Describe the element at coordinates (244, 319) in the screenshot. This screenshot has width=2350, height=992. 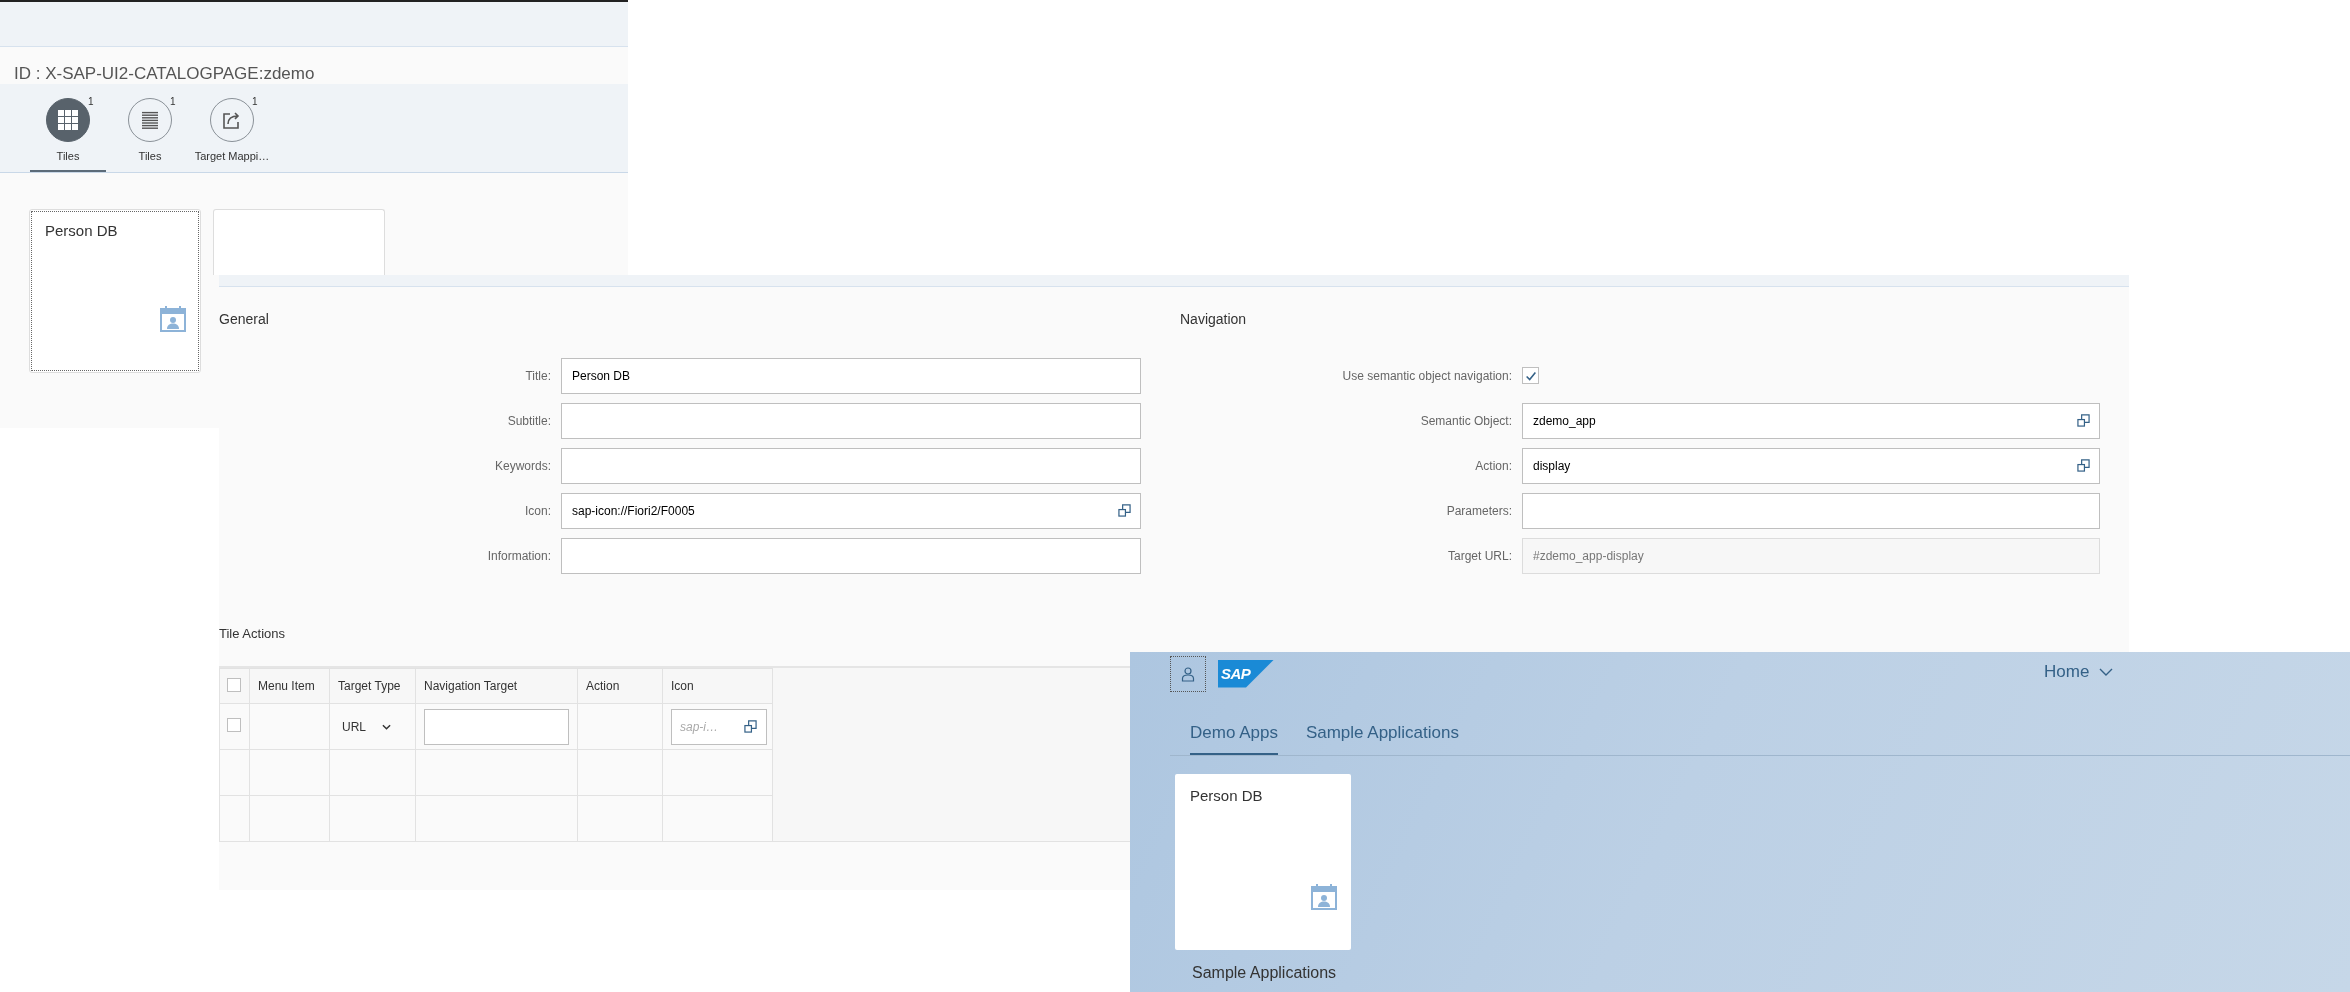
I see `section-heading: General` at that location.